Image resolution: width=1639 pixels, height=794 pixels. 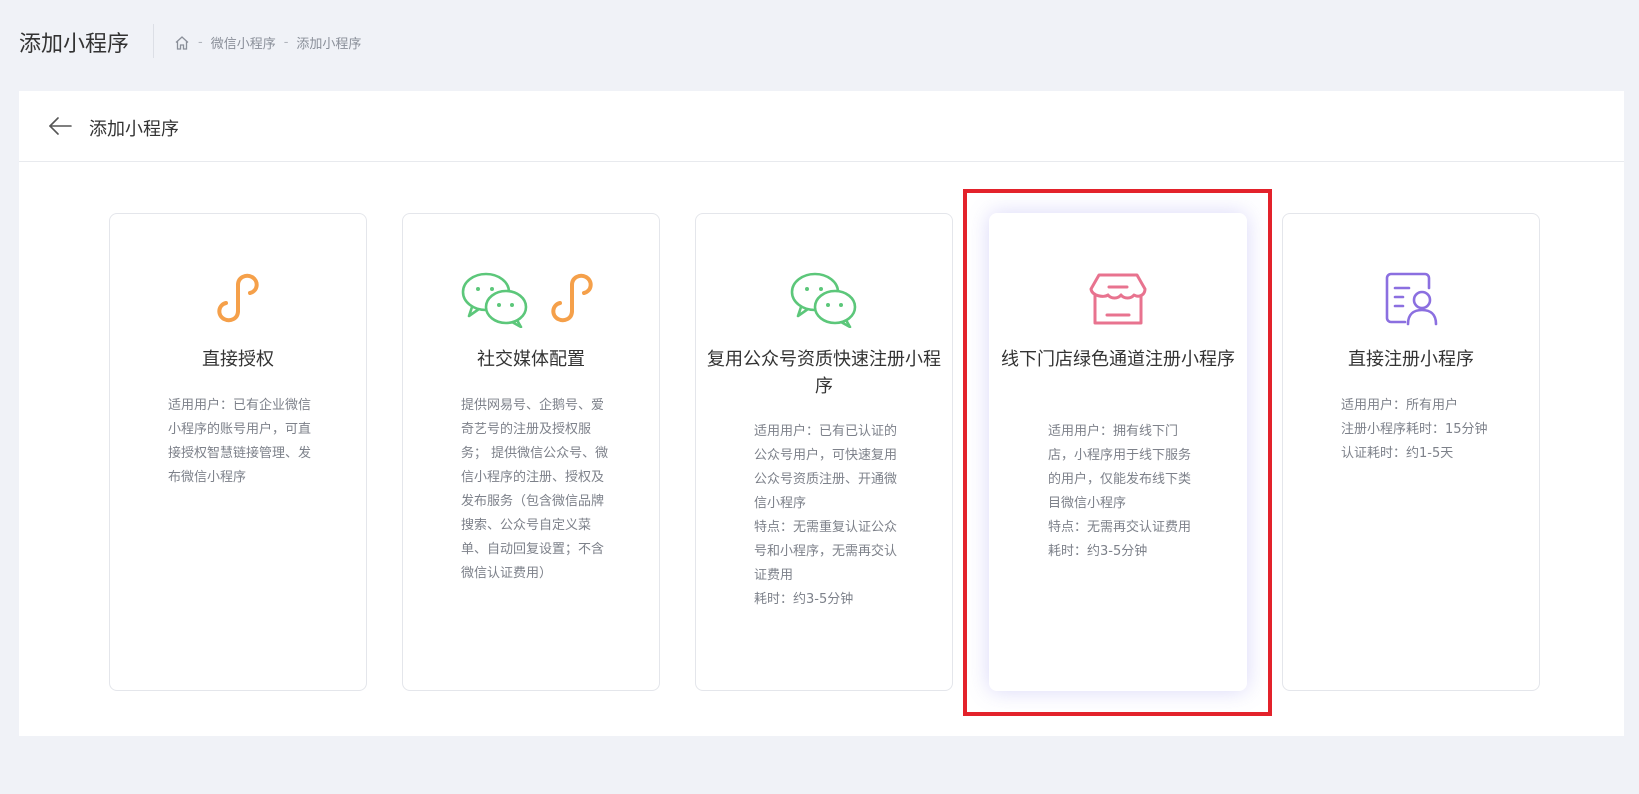 I want to click on header-divider, so click(x=153, y=41).